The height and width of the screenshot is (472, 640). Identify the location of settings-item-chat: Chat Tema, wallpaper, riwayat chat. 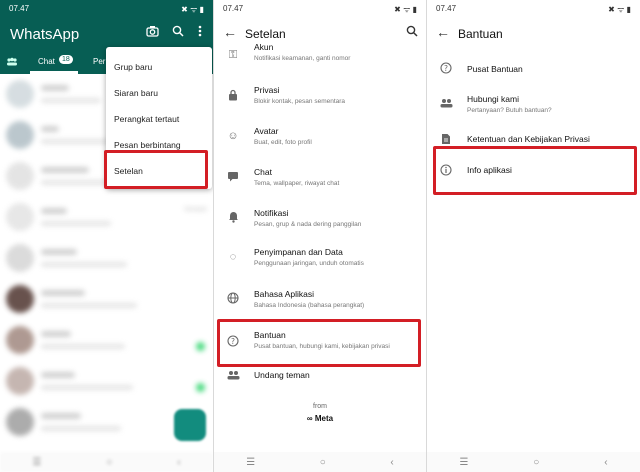
(320, 184).